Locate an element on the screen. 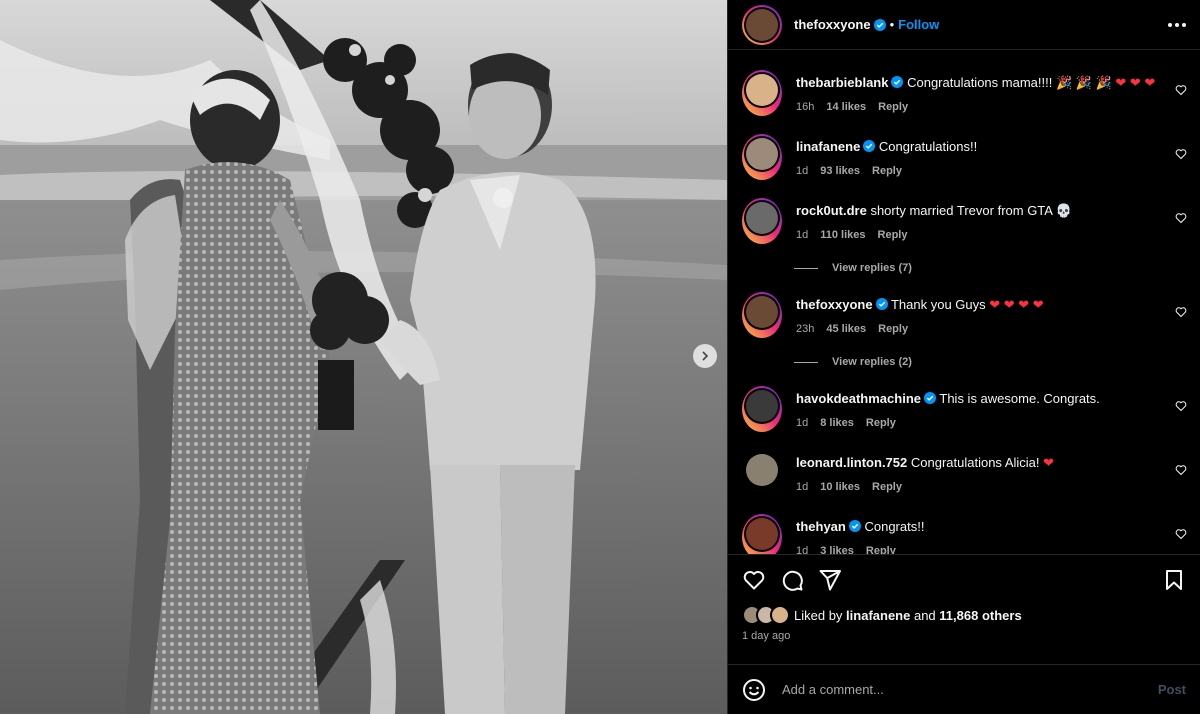 This screenshot has width=1200, height=714. comment-likes: 45 likes is located at coordinates (846, 329).